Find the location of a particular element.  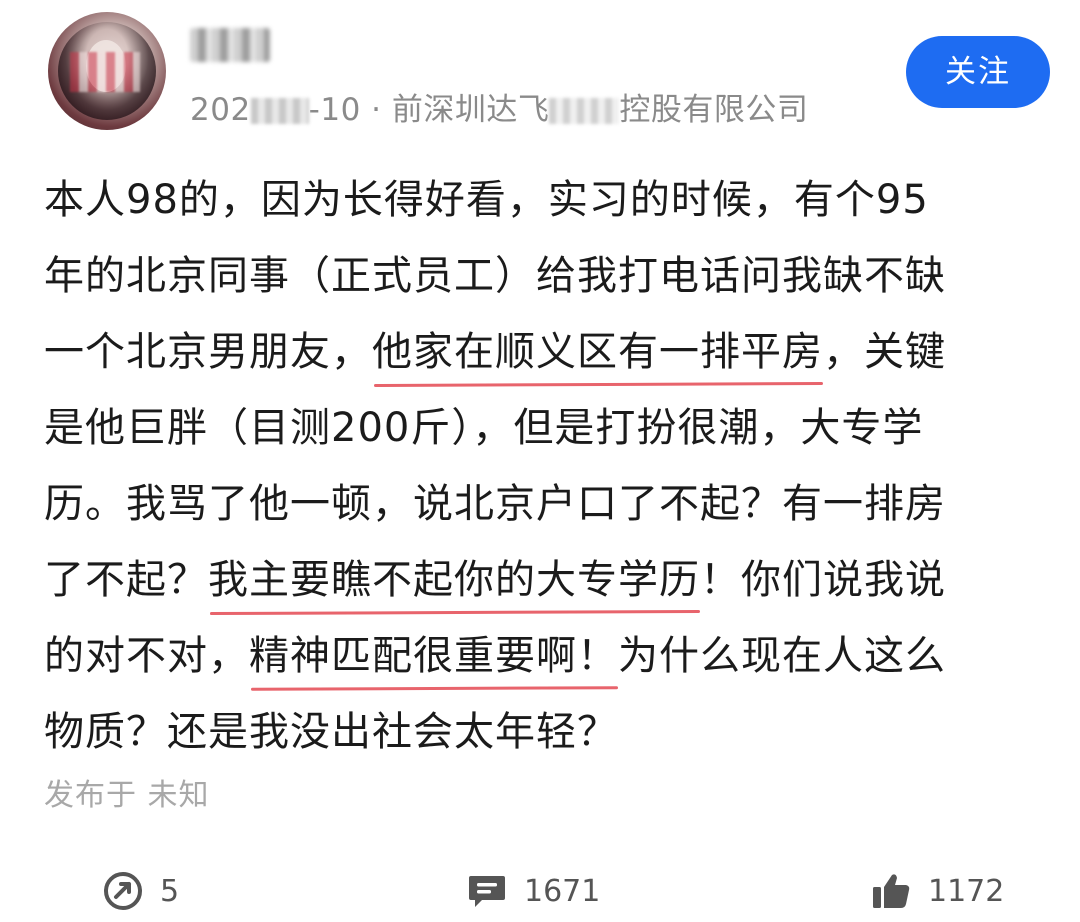

post-text: 历。我骂了他一顿，说北京户口了不起？有一排房 is located at coordinates (495, 504).